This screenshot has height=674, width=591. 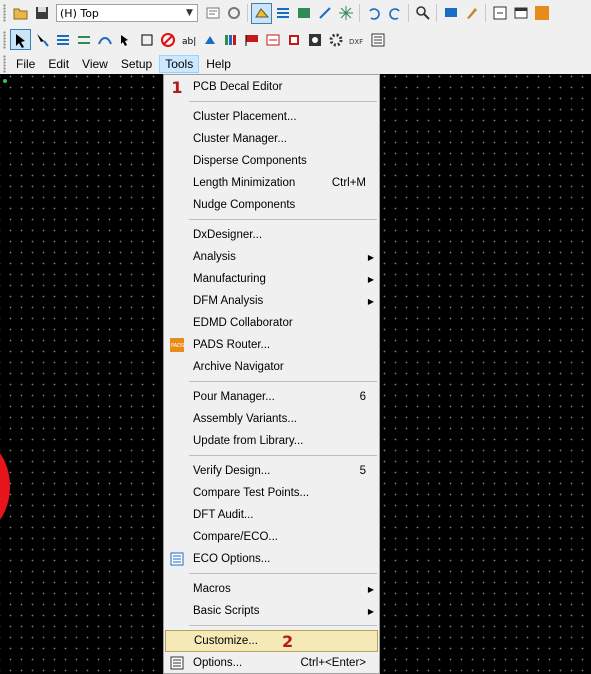 I want to click on menu-item-manufacturing: Manufacturing ▶, so click(x=271, y=279).